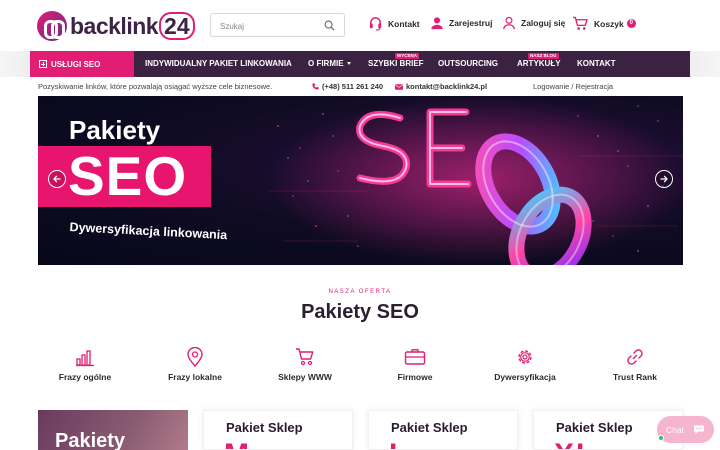 The width and height of the screenshot is (720, 450). Describe the element at coordinates (399, 443) in the screenshot. I see `package-size: L` at that location.